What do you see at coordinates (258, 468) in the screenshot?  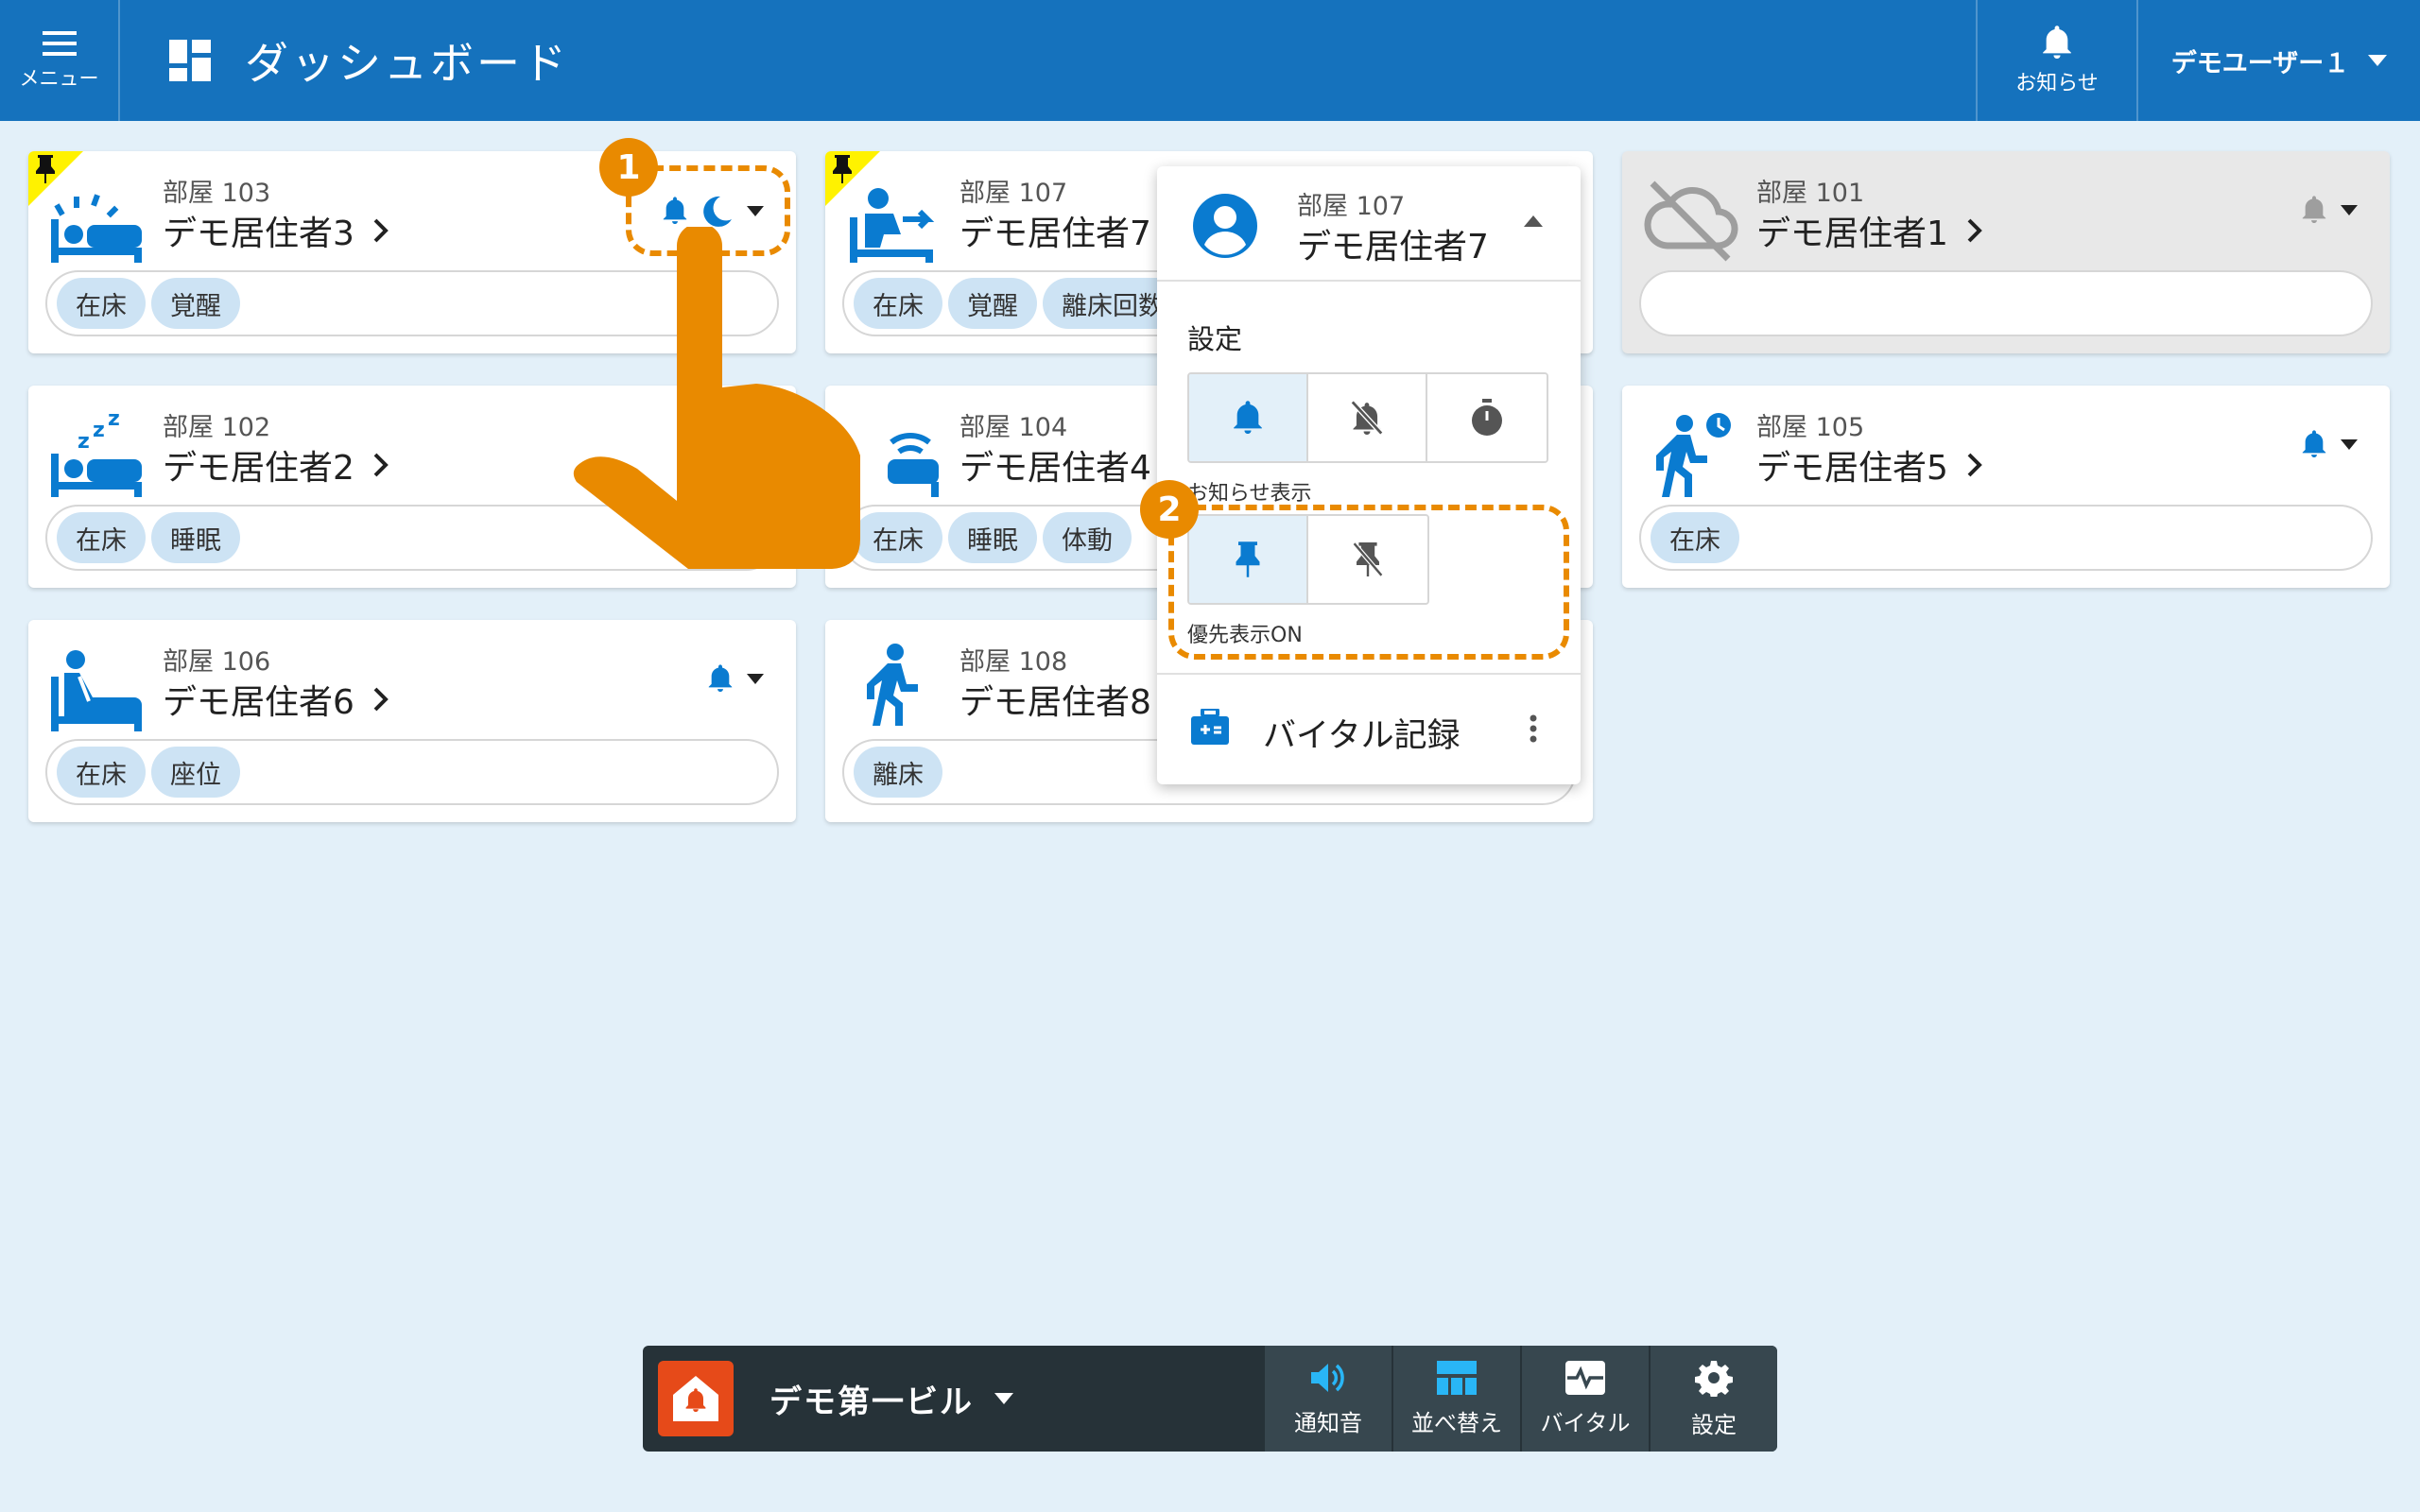 I see `resident-name: デモ居住者2` at bounding box center [258, 468].